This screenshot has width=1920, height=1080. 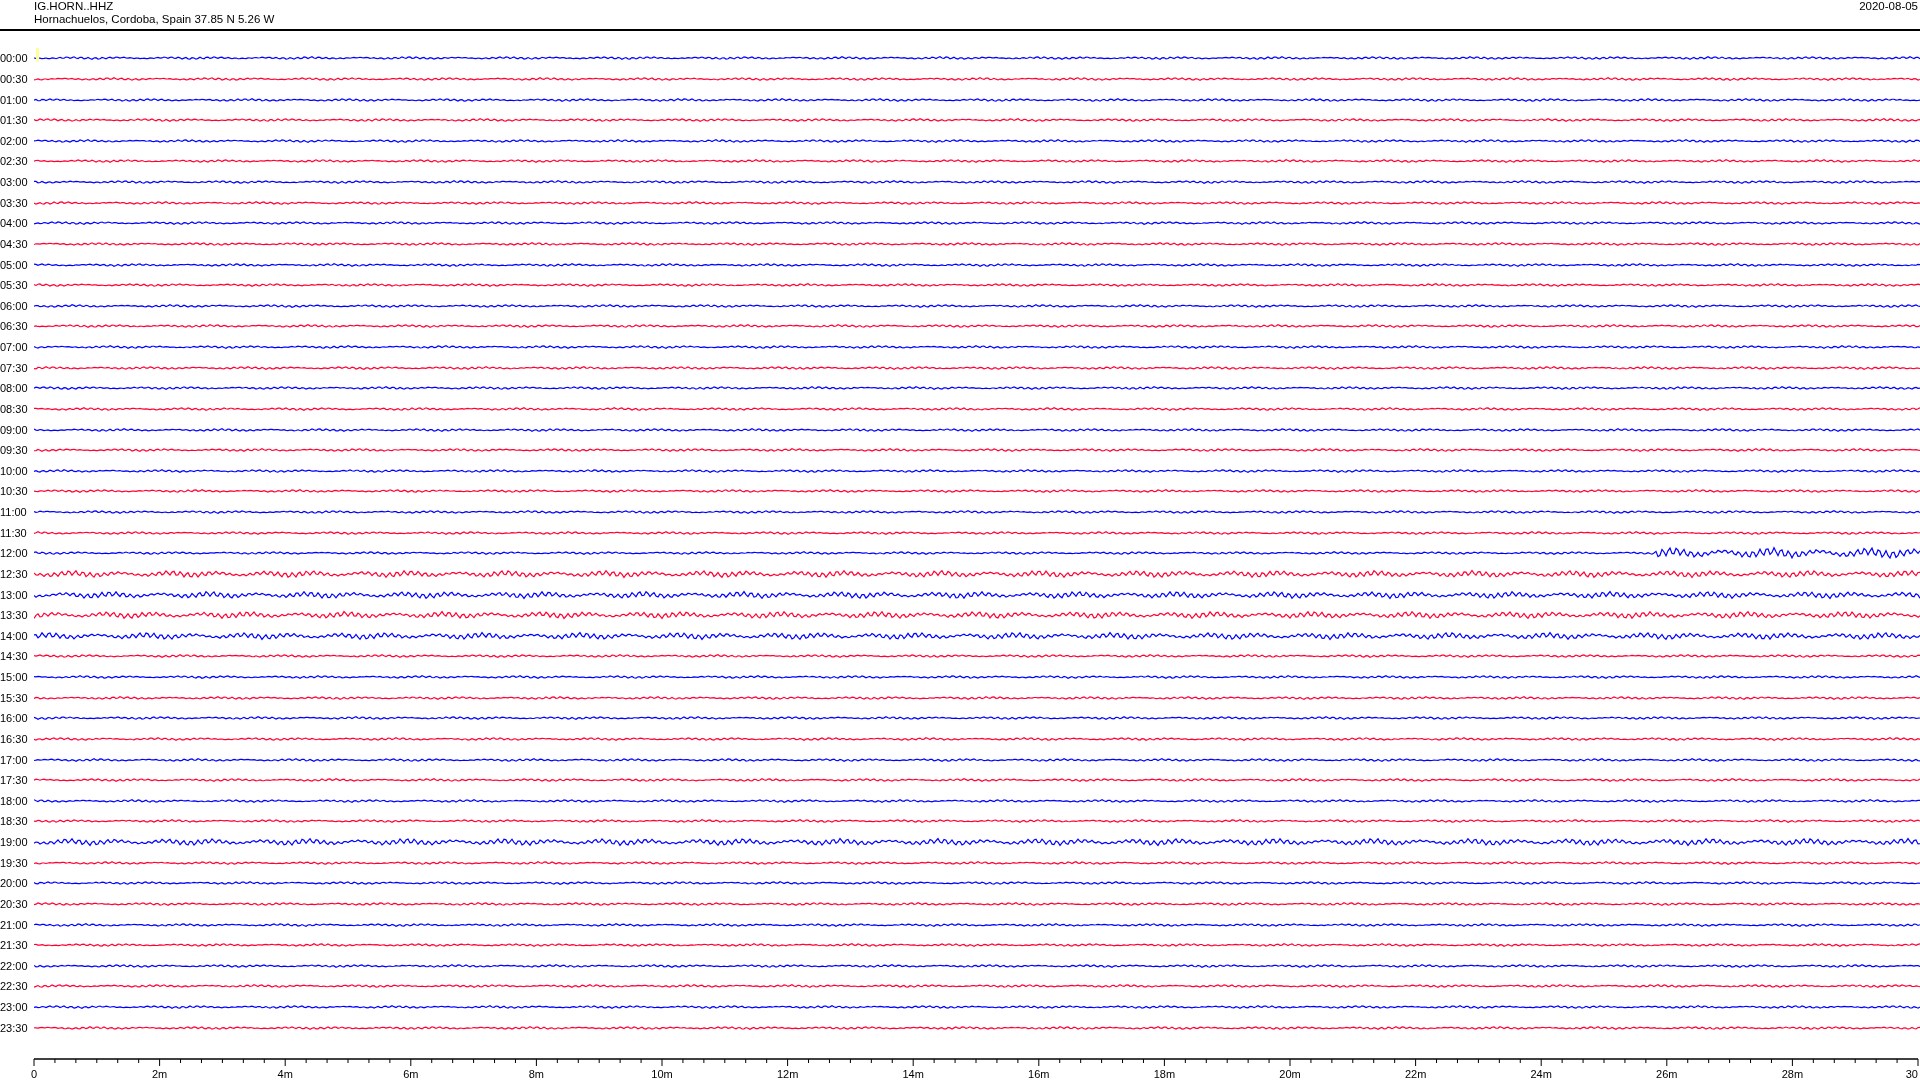 I want to click on time-label: 22:30, so click(x=14, y=986).